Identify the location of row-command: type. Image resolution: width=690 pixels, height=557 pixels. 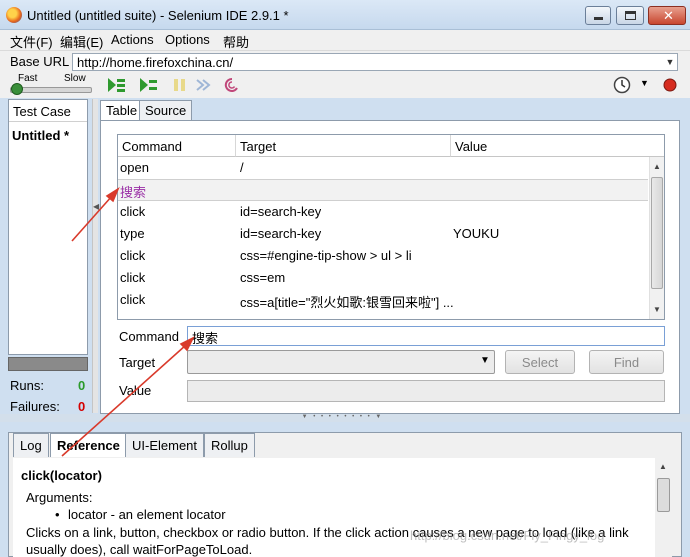
(132, 233).